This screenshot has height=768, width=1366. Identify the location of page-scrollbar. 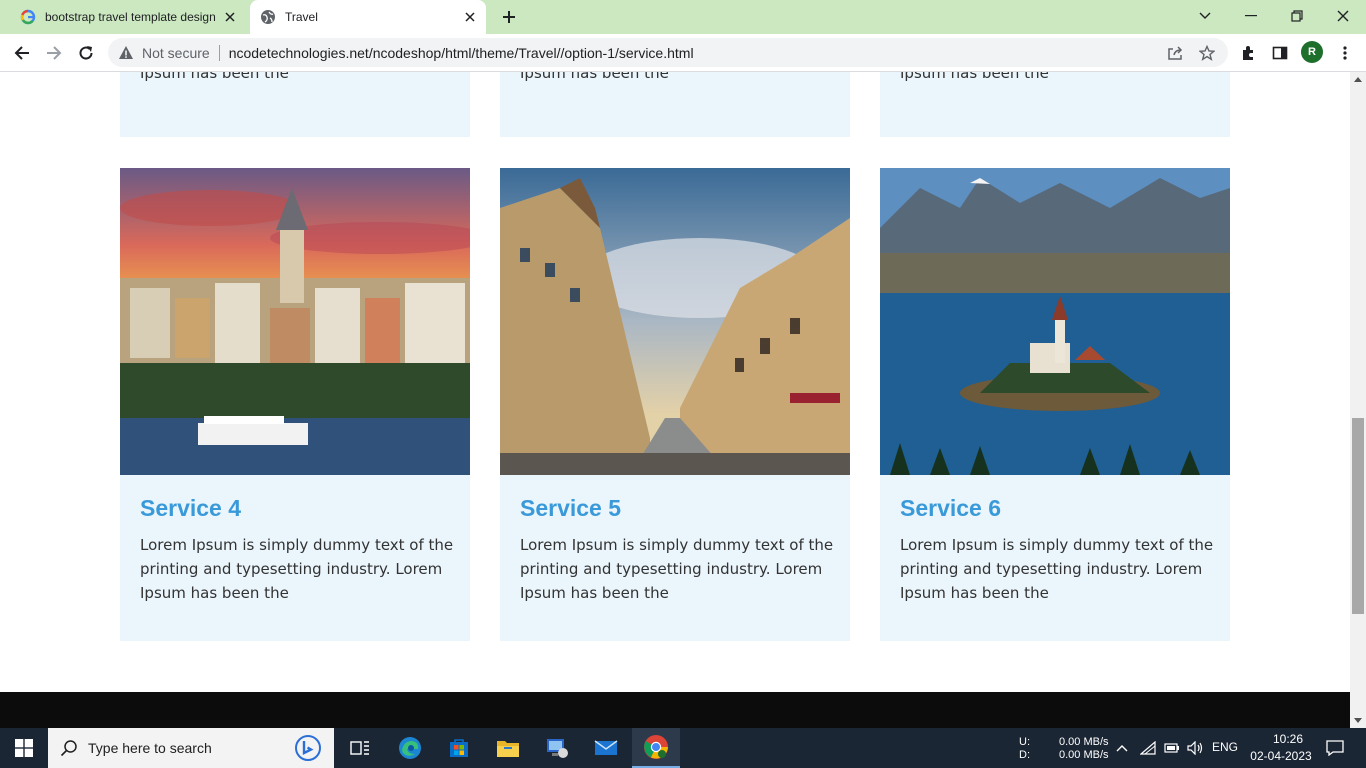
(1358, 400).